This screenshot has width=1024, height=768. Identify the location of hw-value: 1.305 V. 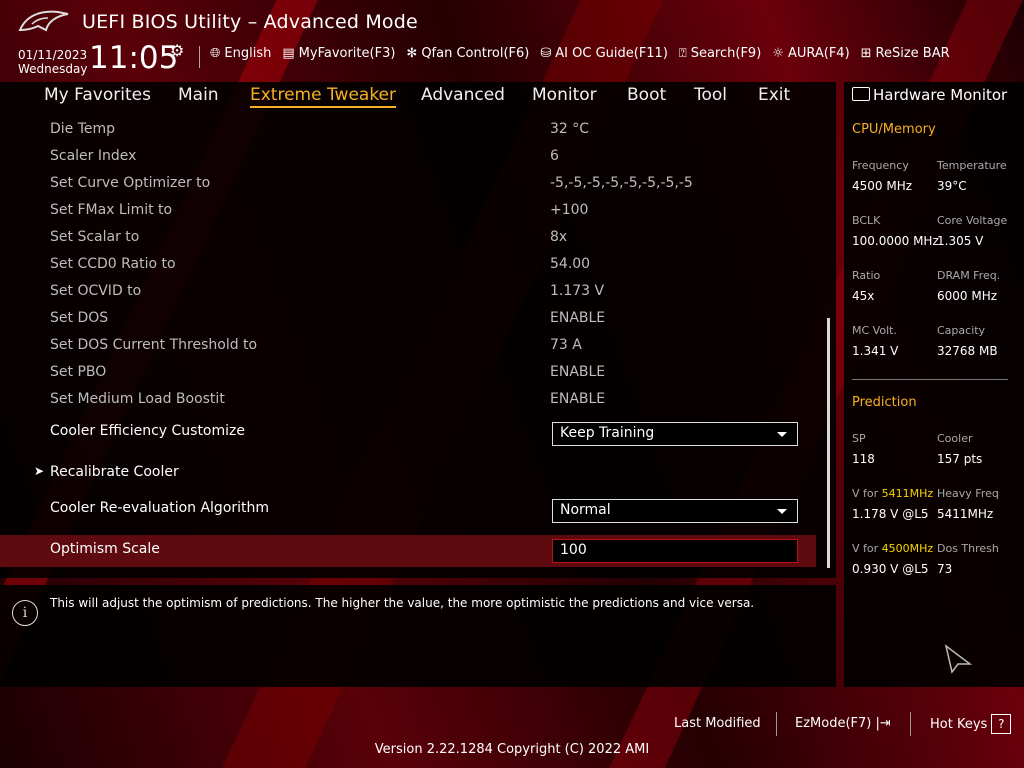
(960, 241).